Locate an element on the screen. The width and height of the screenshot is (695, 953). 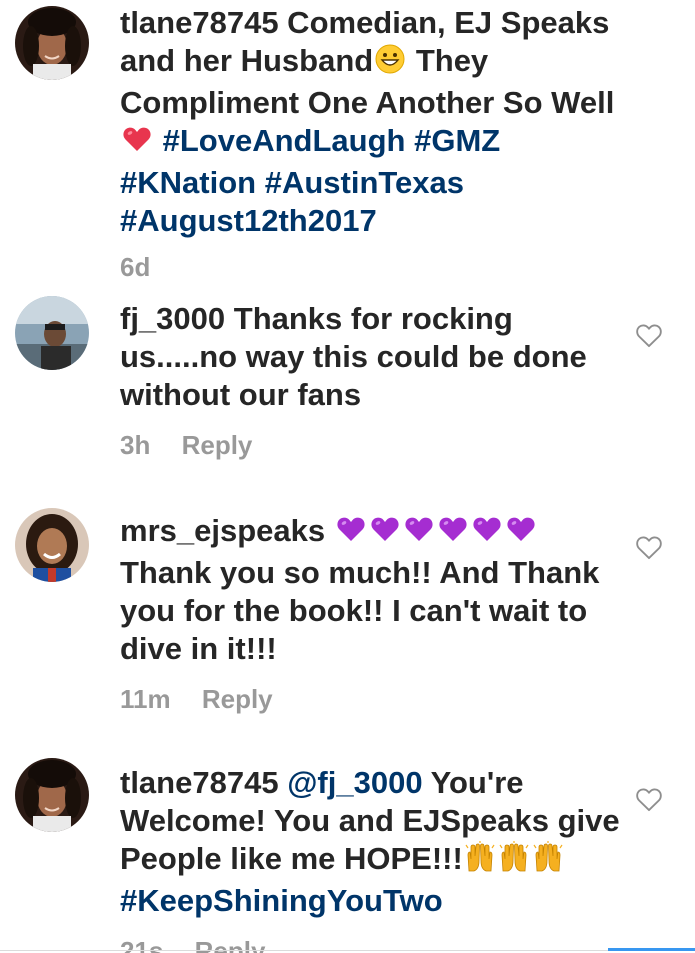
comment-username: fj_3000 is located at coordinates (172, 318).